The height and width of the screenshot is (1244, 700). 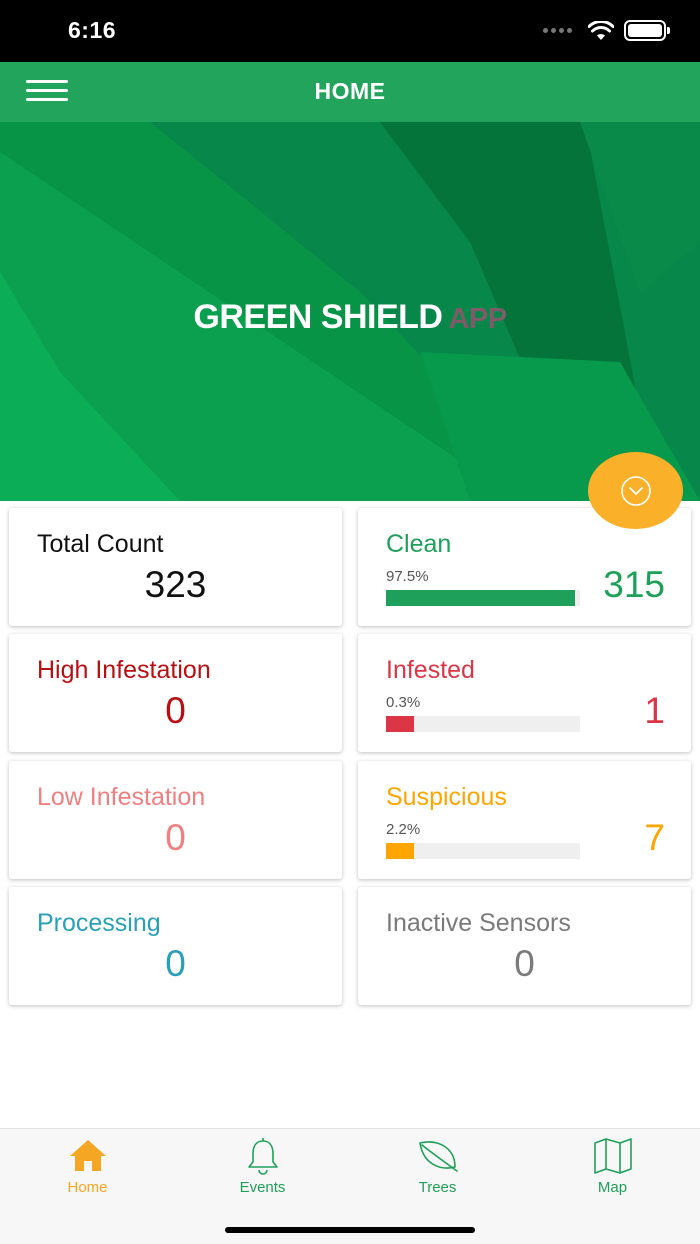 What do you see at coordinates (654, 710) in the screenshot?
I see `card-value: 1` at bounding box center [654, 710].